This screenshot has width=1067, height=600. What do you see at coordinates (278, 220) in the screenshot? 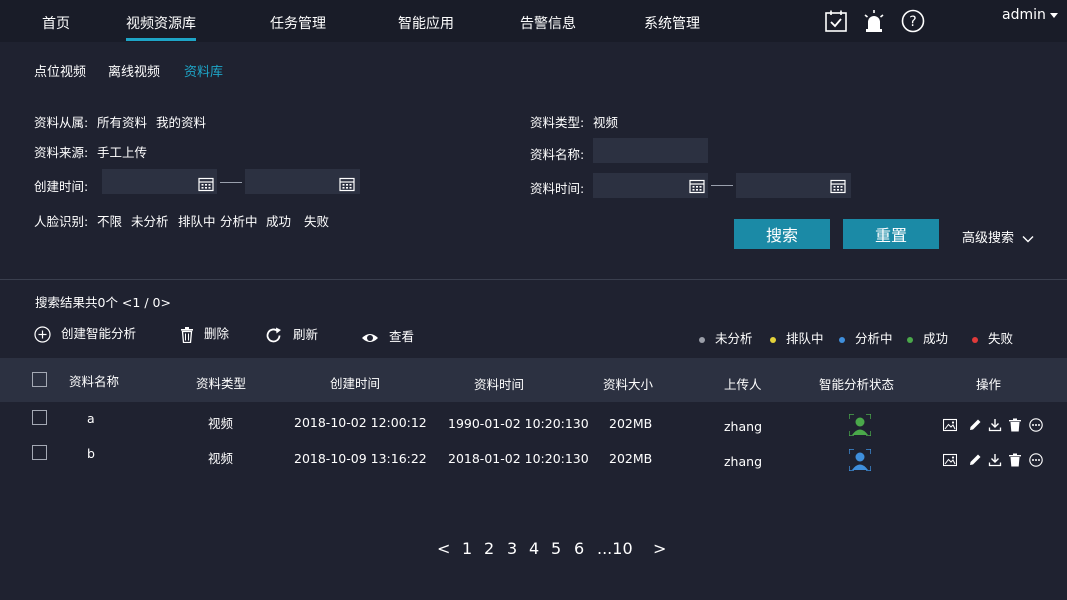
I see `face-option-success: 成功` at bounding box center [278, 220].